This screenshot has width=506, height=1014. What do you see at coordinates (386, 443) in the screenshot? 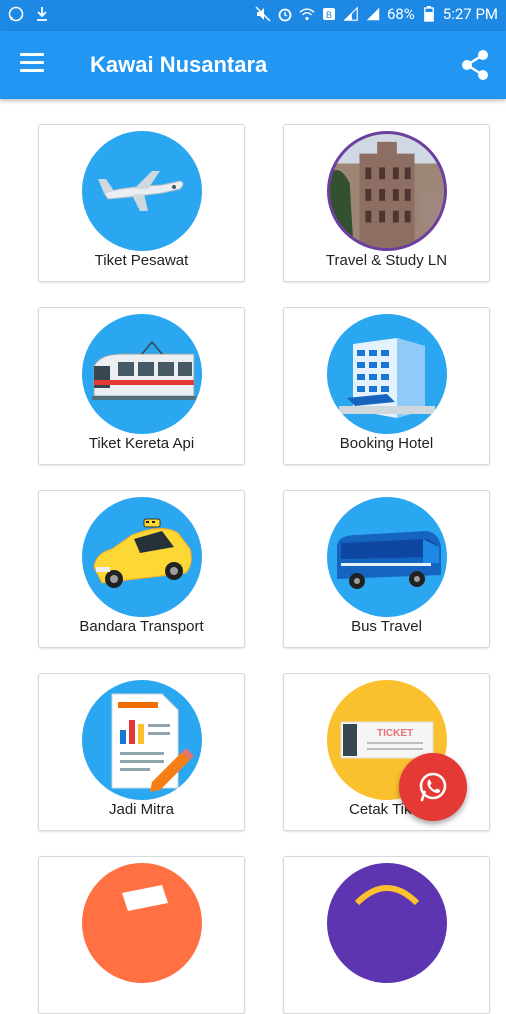
I see `menu-item-label: Booking Hotel` at bounding box center [386, 443].